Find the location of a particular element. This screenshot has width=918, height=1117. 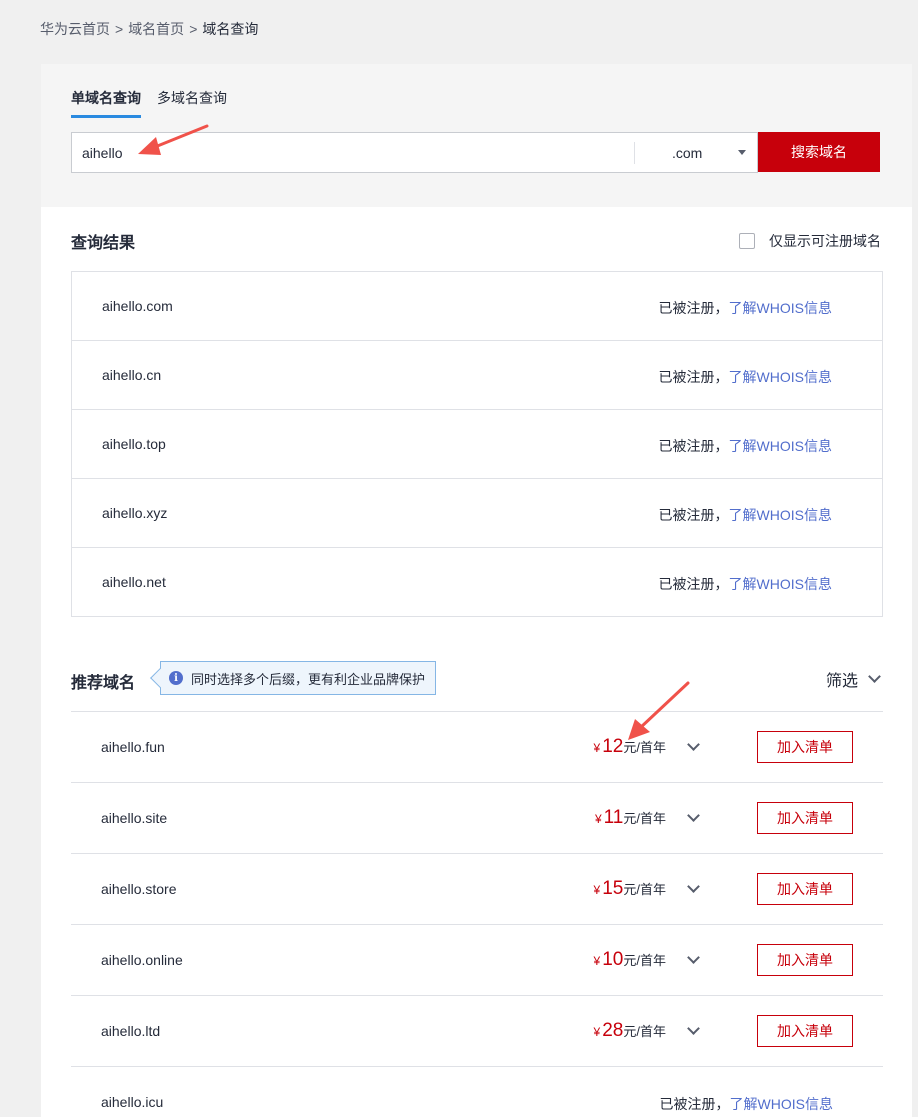

filter-toggle: 筛选 is located at coordinates (853, 679).